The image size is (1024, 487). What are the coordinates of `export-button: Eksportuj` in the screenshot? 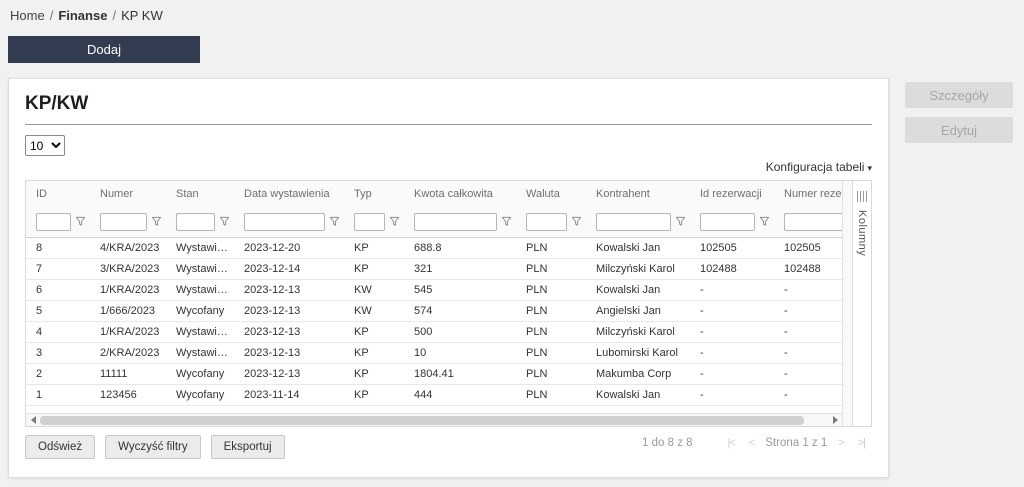 It's located at (247, 447).